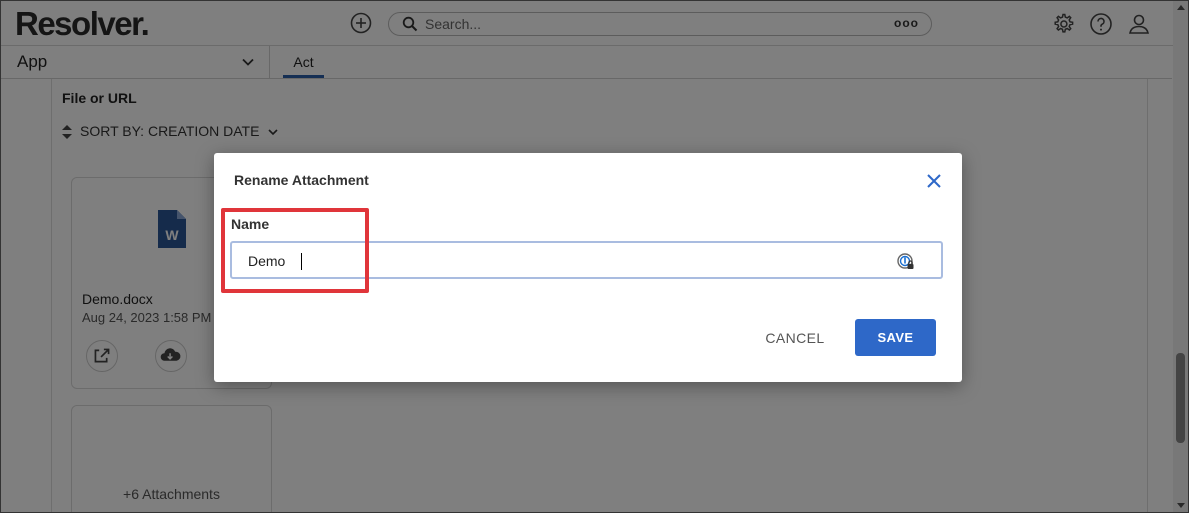 The image size is (1189, 513). Describe the element at coordinates (895, 337) in the screenshot. I see `save-button: SAVE` at that location.